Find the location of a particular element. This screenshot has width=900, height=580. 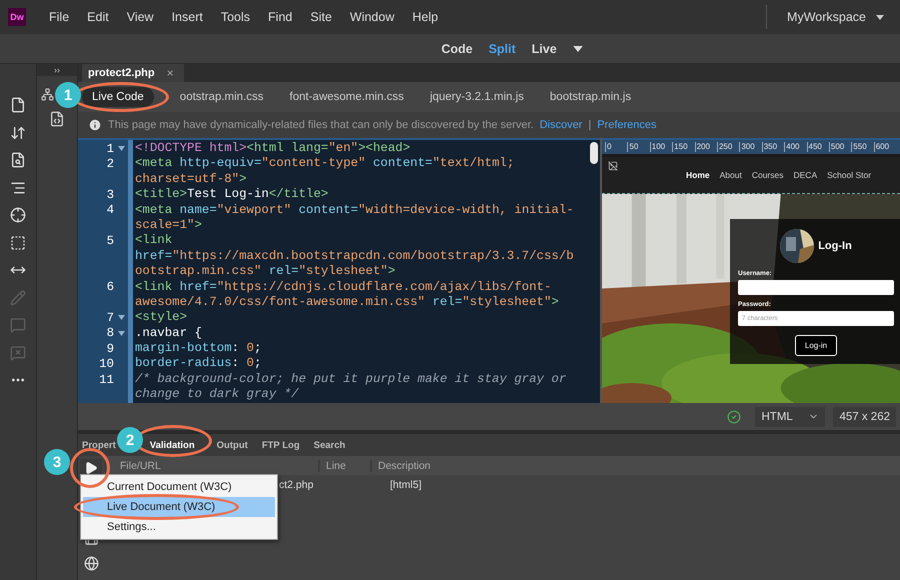

menu-item: Insert is located at coordinates (187, 17).